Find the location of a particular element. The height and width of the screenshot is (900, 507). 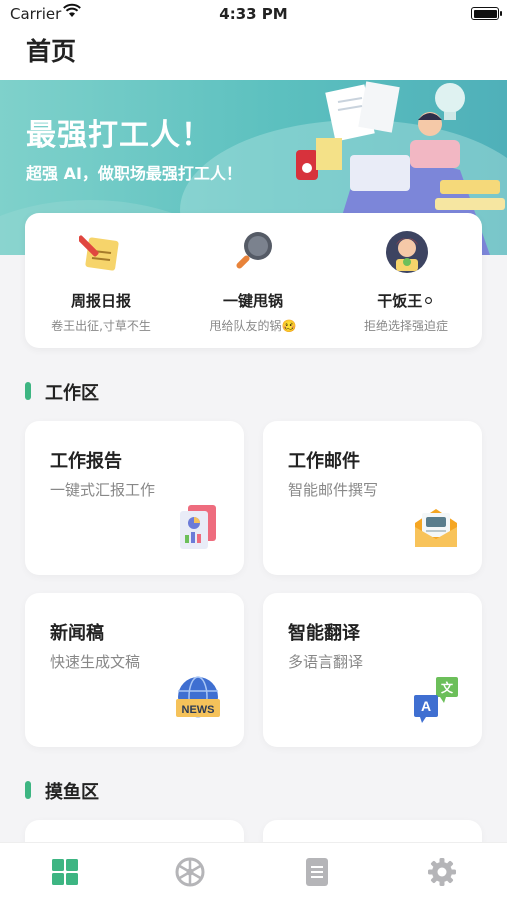

grid-icon is located at coordinates (65, 872).